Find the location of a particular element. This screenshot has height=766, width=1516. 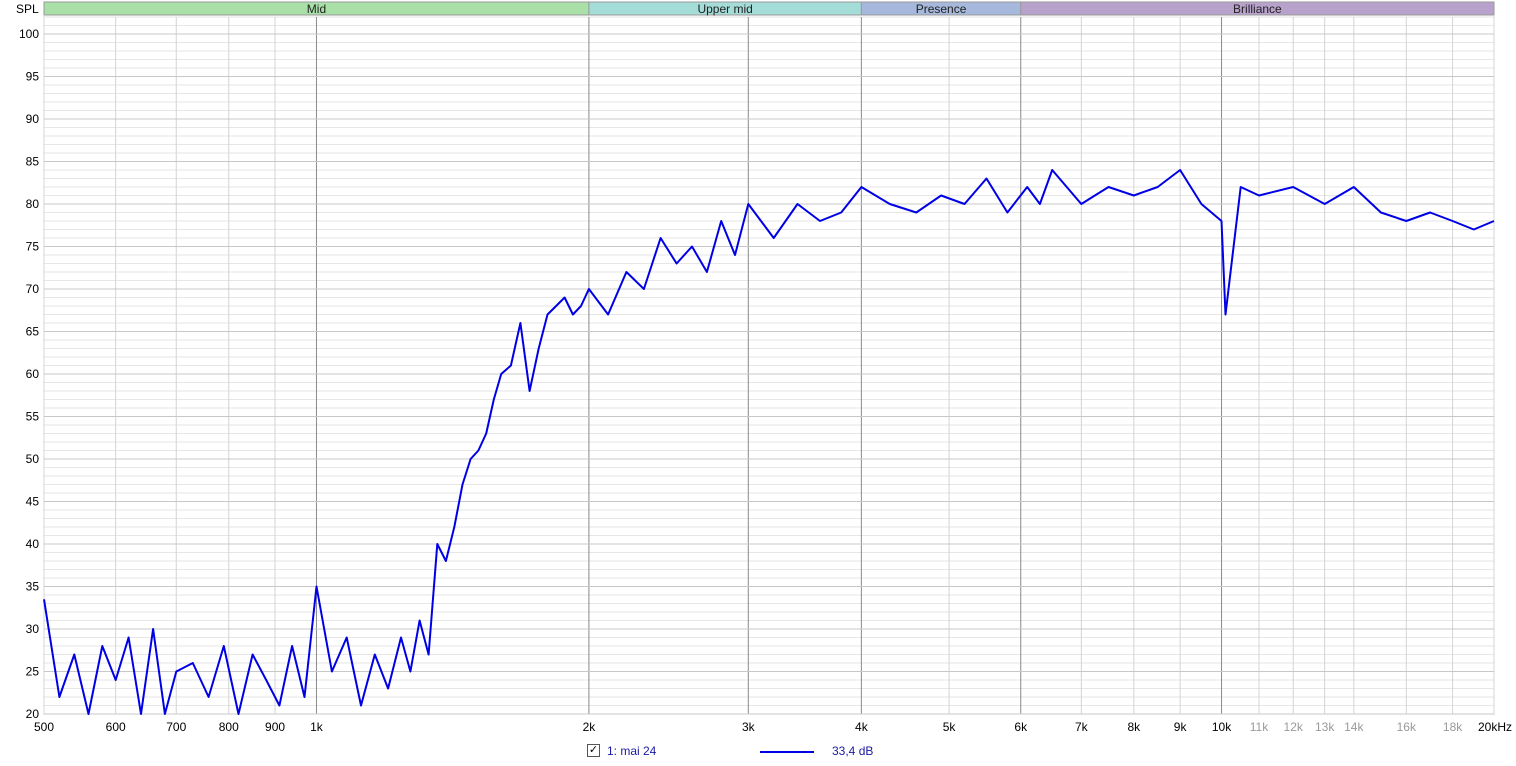

x-tick-label: 4k is located at coordinates (862, 727).